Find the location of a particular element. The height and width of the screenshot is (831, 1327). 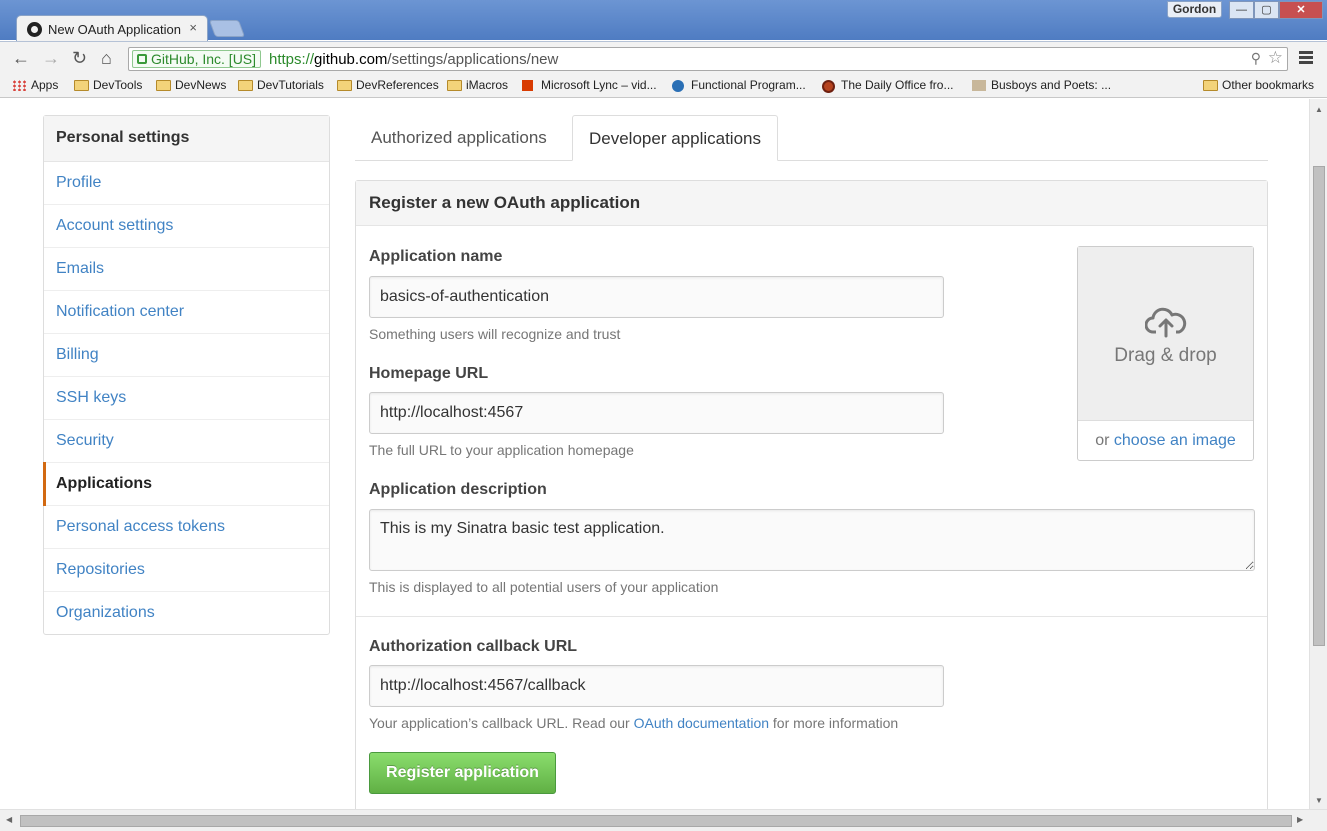

tab-developer-applications: Developer applications is located at coordinates (675, 138).